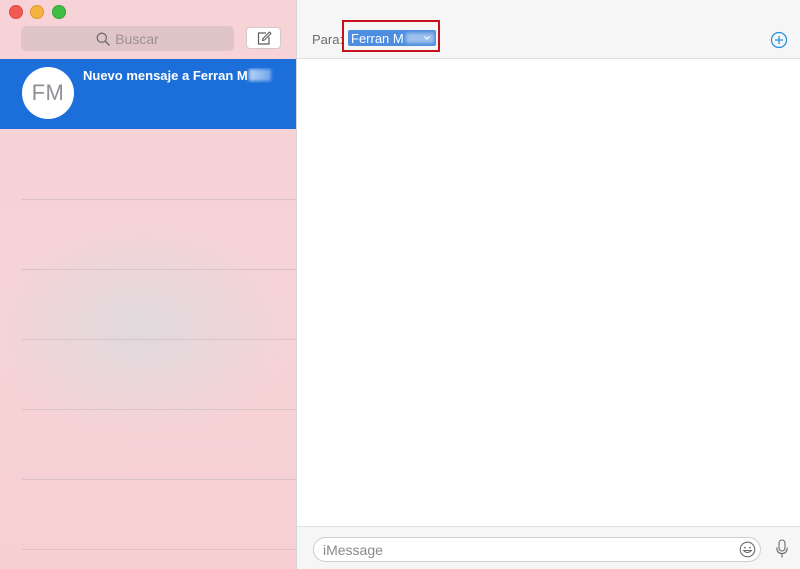  I want to click on emoji-icon, so click(747, 549).